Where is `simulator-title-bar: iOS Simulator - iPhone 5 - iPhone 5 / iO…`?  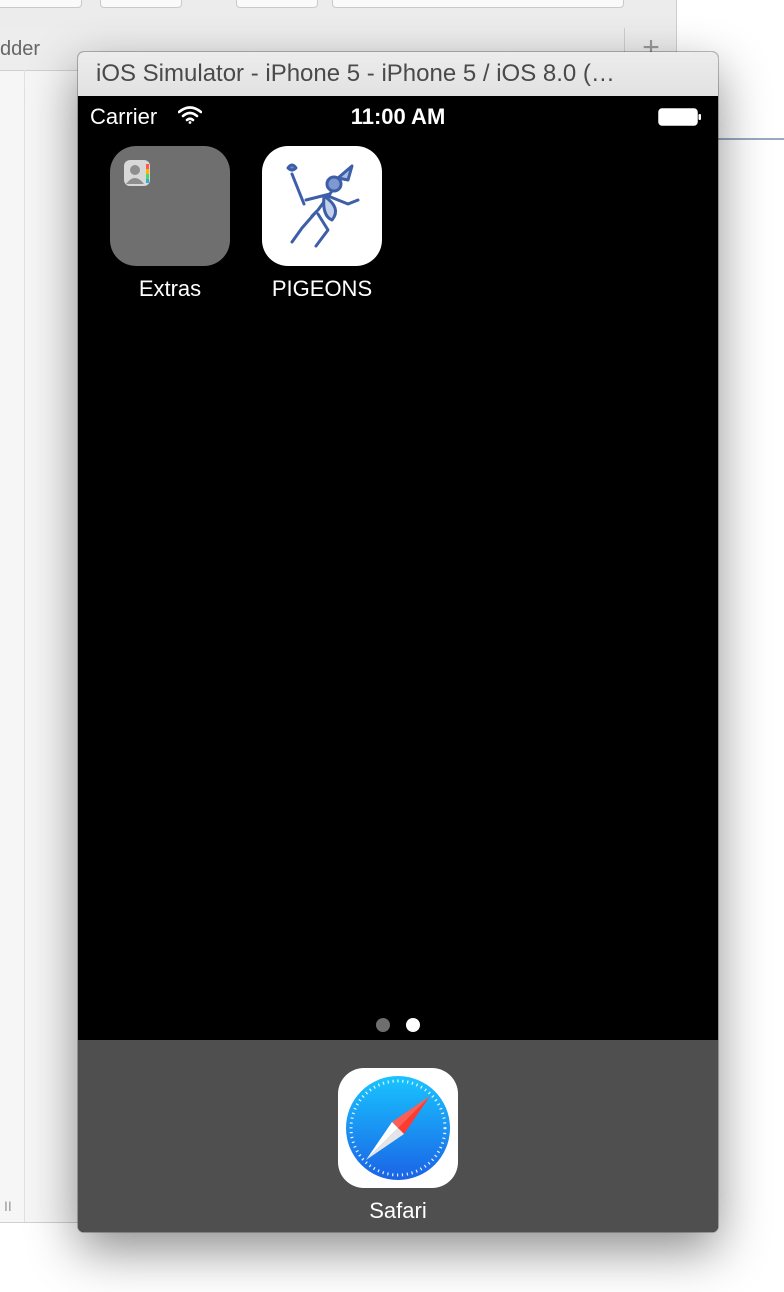
simulator-title-bar: iOS Simulator - iPhone 5 - iPhone 5 / iO… is located at coordinates (398, 74).